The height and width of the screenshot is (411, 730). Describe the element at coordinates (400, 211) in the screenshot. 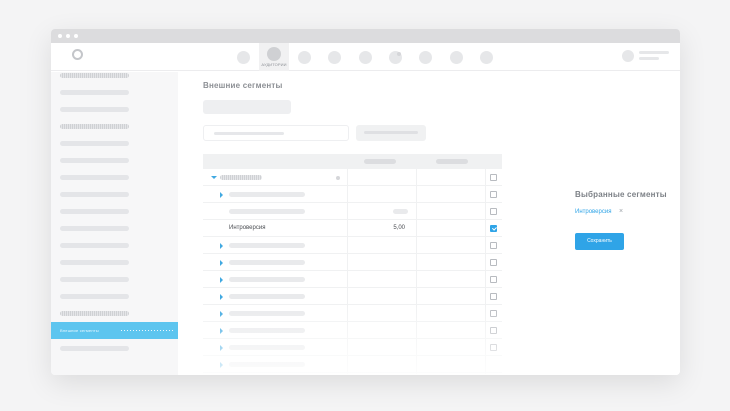

I see `row-value` at that location.